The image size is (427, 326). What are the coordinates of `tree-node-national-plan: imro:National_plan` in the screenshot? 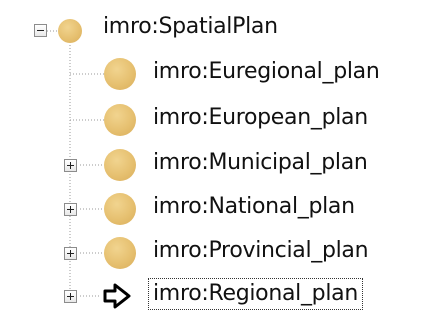 It's located at (213, 209).